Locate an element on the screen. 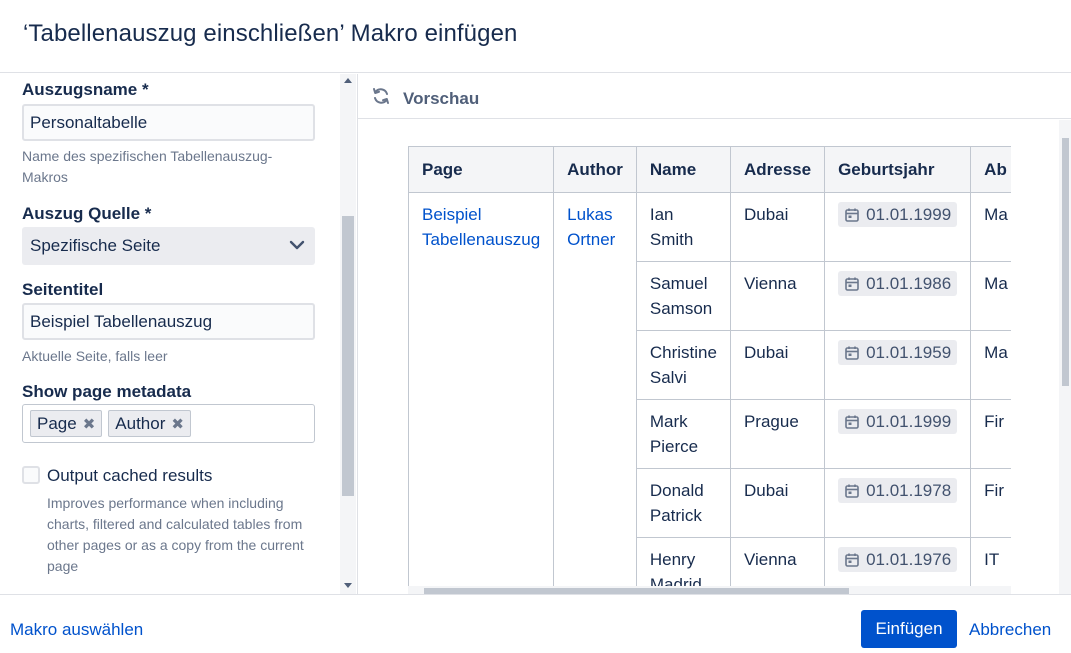  source-select-value: Spezifische Seite is located at coordinates (95, 245).